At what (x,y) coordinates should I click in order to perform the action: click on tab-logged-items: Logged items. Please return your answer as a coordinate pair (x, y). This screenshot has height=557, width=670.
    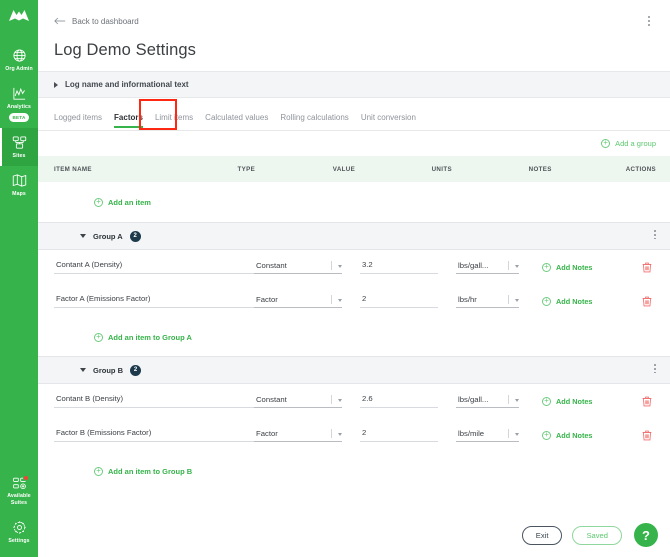
    Looking at the image, I should click on (81, 121).